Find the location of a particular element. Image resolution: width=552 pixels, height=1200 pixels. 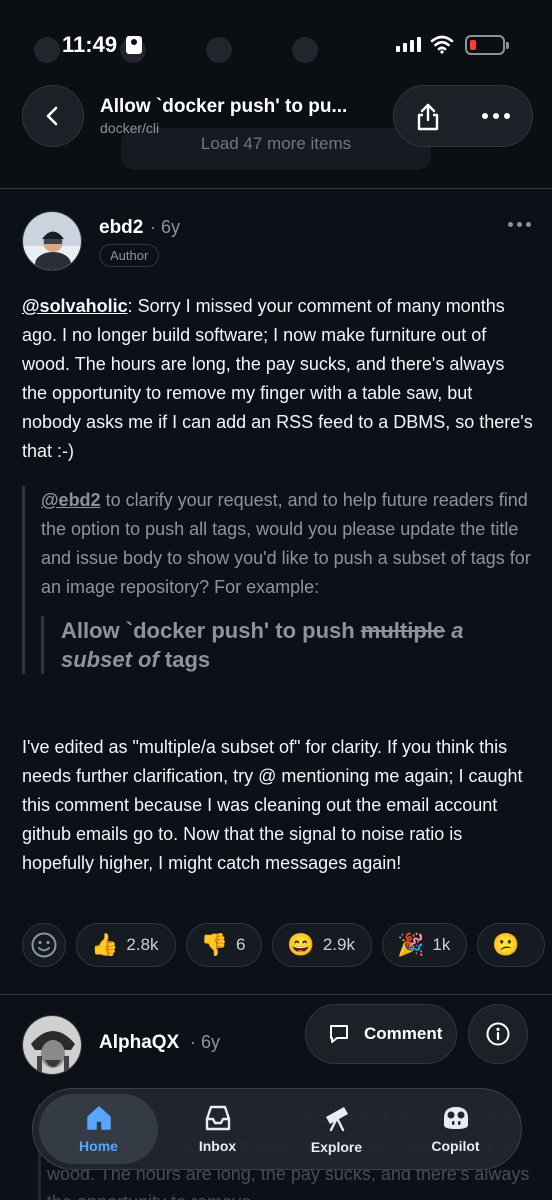

status-time: 11:49 is located at coordinates (90, 44).